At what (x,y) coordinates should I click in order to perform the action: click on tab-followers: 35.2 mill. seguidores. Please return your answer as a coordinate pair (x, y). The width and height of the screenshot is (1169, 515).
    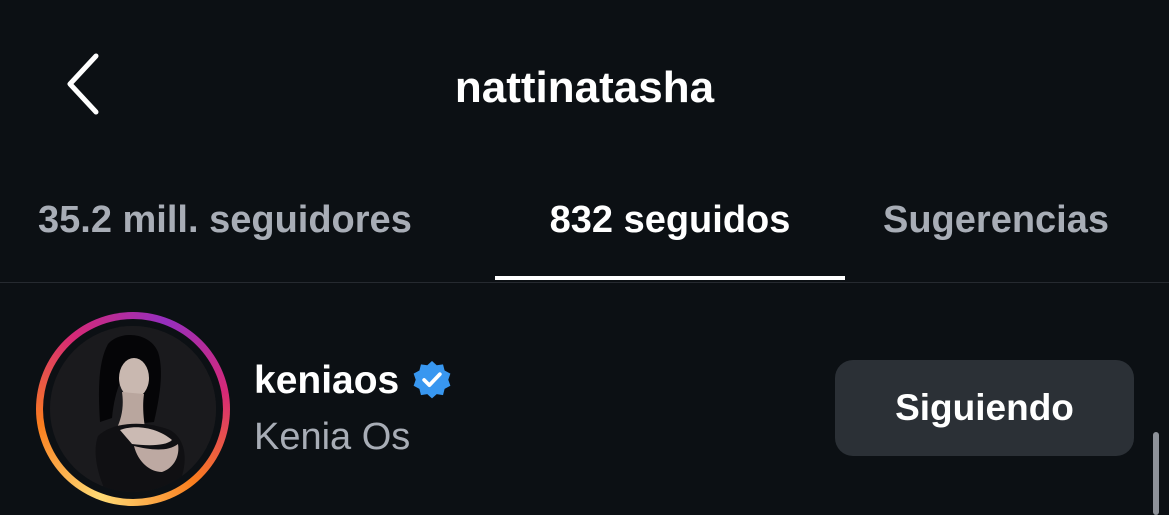
    Looking at the image, I should click on (225, 220).